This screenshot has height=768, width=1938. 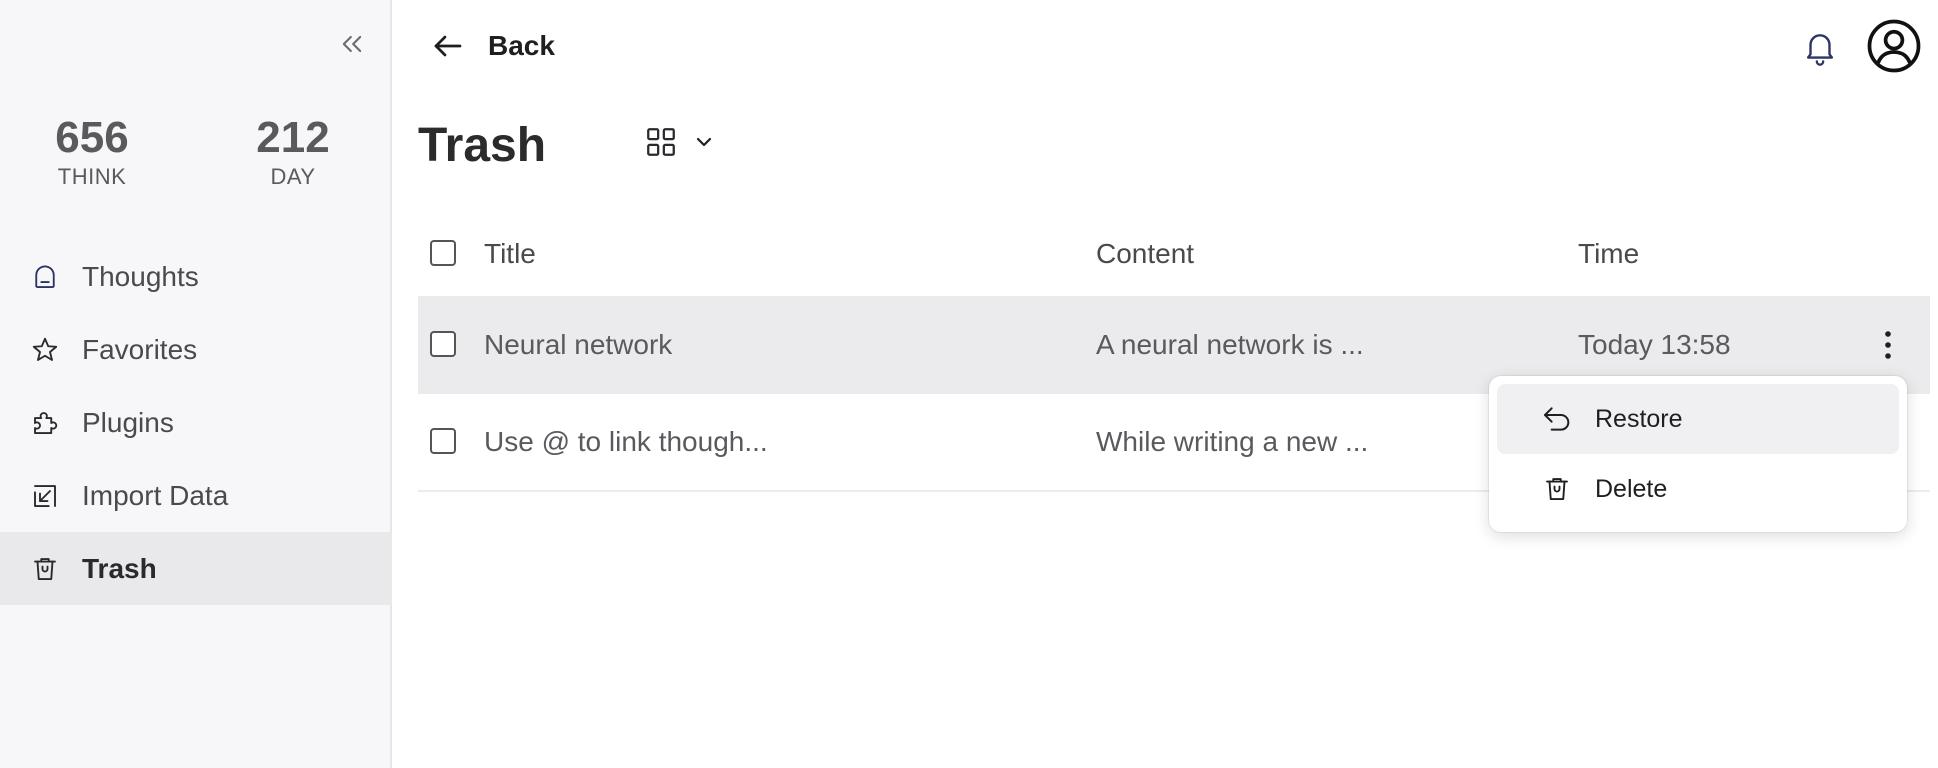 I want to click on grid-icon, so click(x=661, y=142).